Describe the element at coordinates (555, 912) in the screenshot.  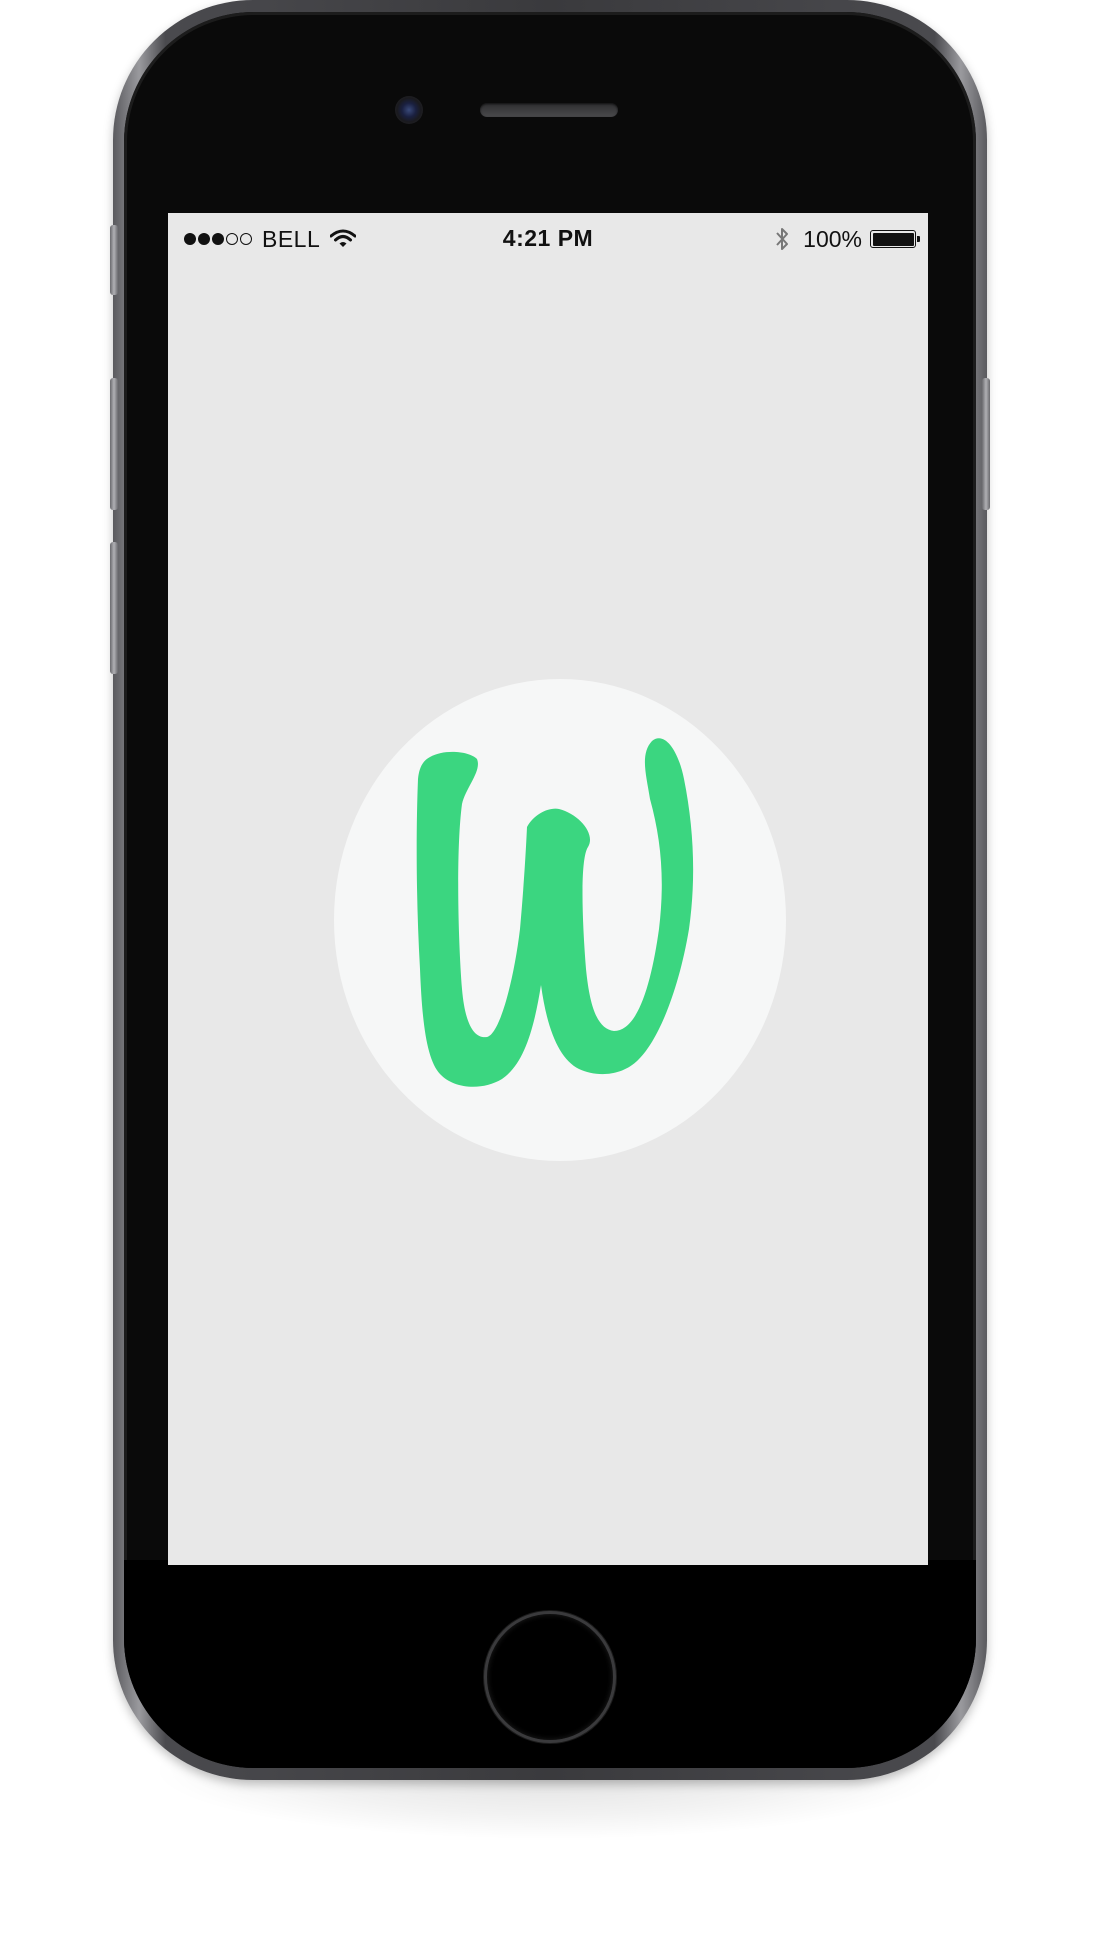
I see `w-letter-logo-icon` at that location.